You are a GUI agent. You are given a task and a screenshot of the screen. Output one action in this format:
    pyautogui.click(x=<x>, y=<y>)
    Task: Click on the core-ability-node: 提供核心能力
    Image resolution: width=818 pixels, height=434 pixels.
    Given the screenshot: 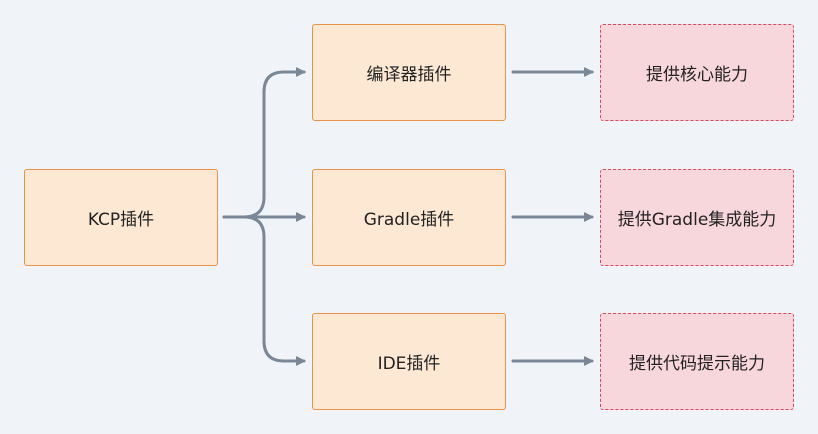 What is the action you would take?
    pyautogui.click(x=697, y=72)
    